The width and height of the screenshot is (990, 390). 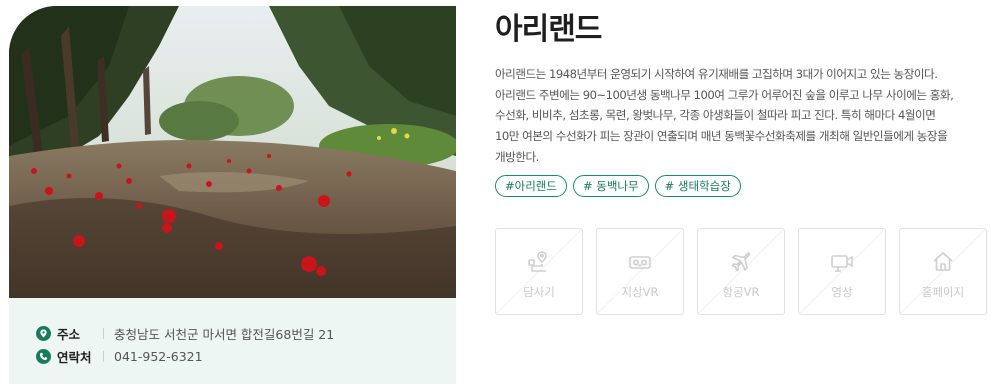 I want to click on tile-ground-vr: 지상VR, so click(x=640, y=271).